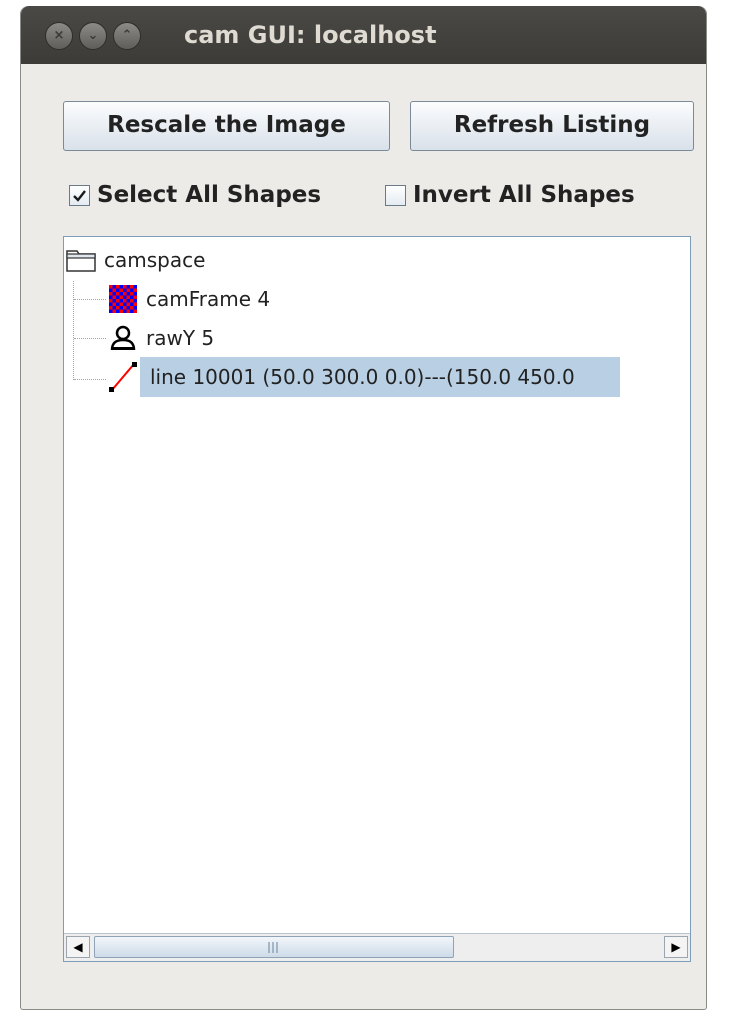 The image size is (731, 1010). I want to click on select-all-shapes-checkbox: Select All Shapes, so click(195, 195).